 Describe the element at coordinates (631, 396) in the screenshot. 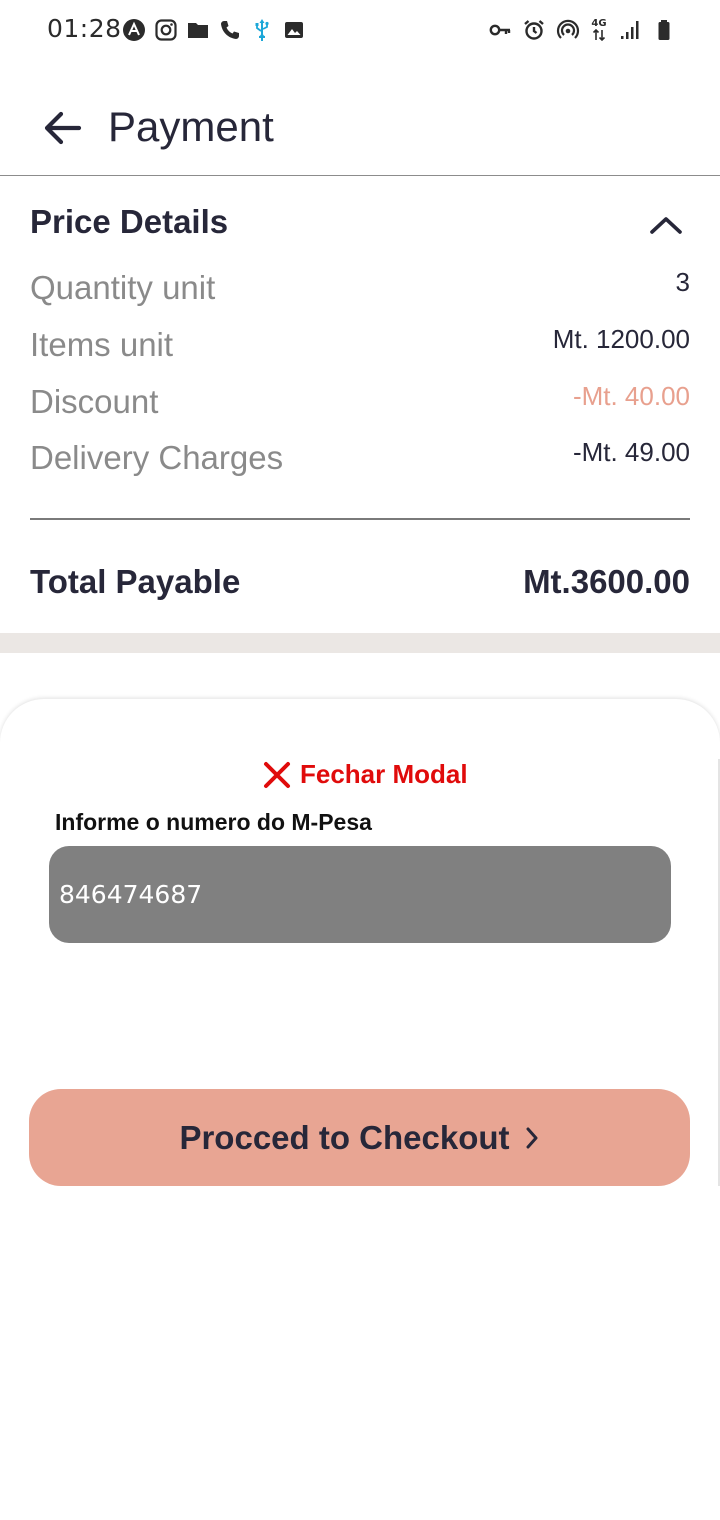

I see `discount-value: -Mt. 40.00` at that location.